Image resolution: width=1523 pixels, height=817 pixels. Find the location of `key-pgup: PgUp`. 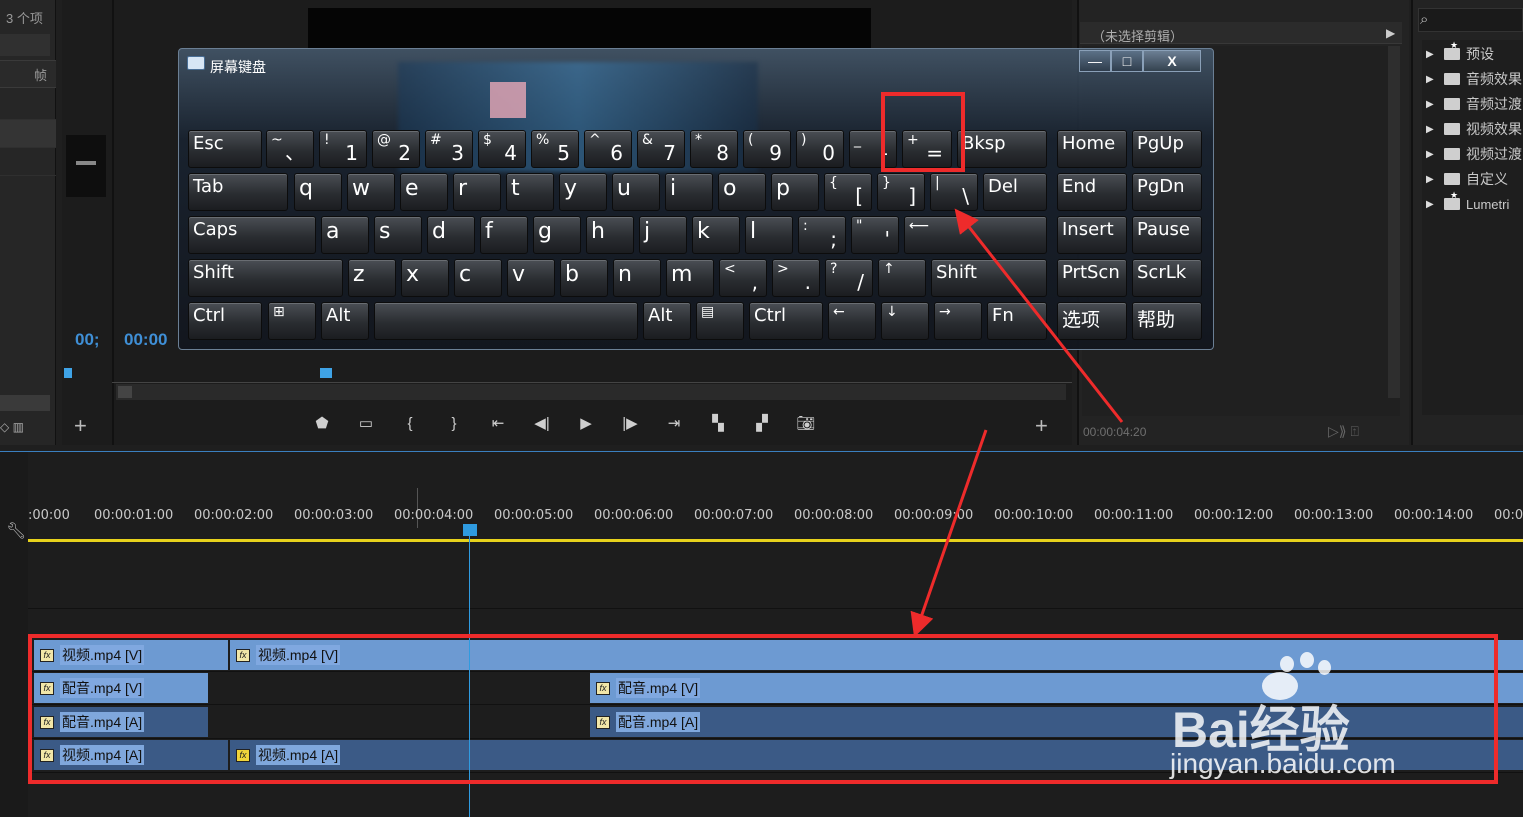

key-pgup: PgUp is located at coordinates (1167, 149).